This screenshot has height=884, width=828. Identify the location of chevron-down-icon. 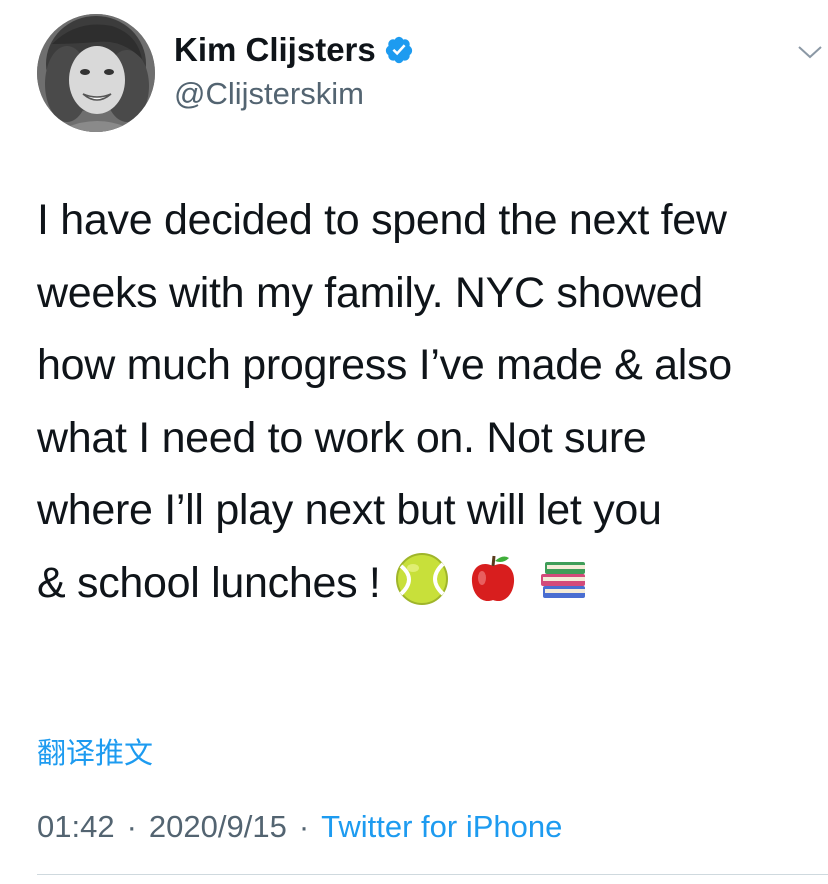
(810, 52).